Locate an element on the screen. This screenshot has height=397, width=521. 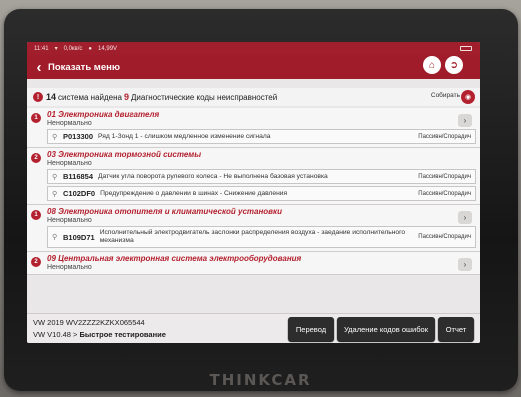
vehicle-info: VW 2019 WV2ZZZ2KZKX065544 is located at coordinates (89, 322).